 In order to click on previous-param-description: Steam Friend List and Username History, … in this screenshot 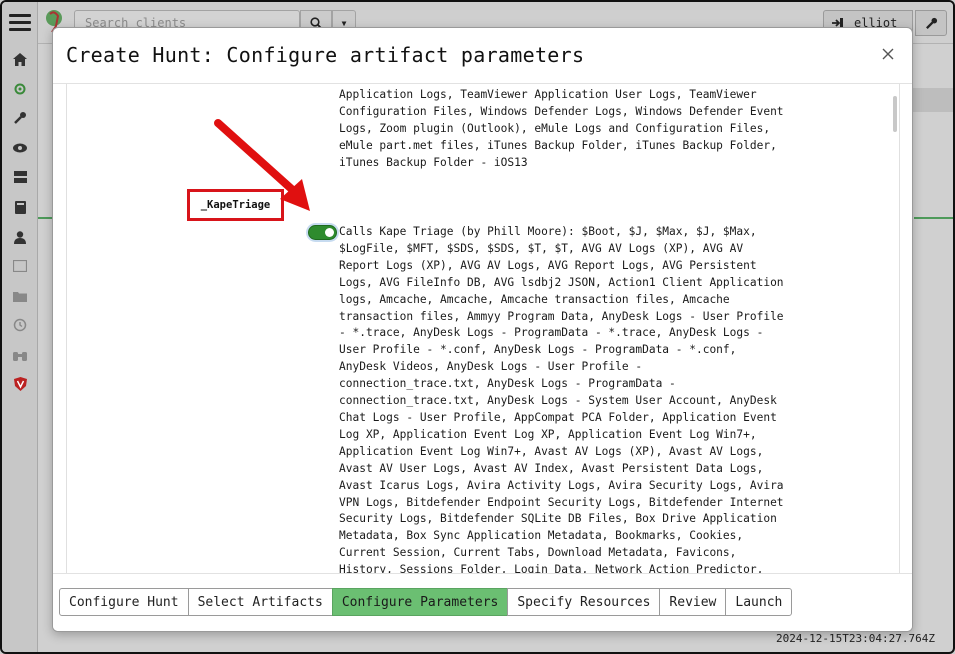, I will do `click(561, 128)`.